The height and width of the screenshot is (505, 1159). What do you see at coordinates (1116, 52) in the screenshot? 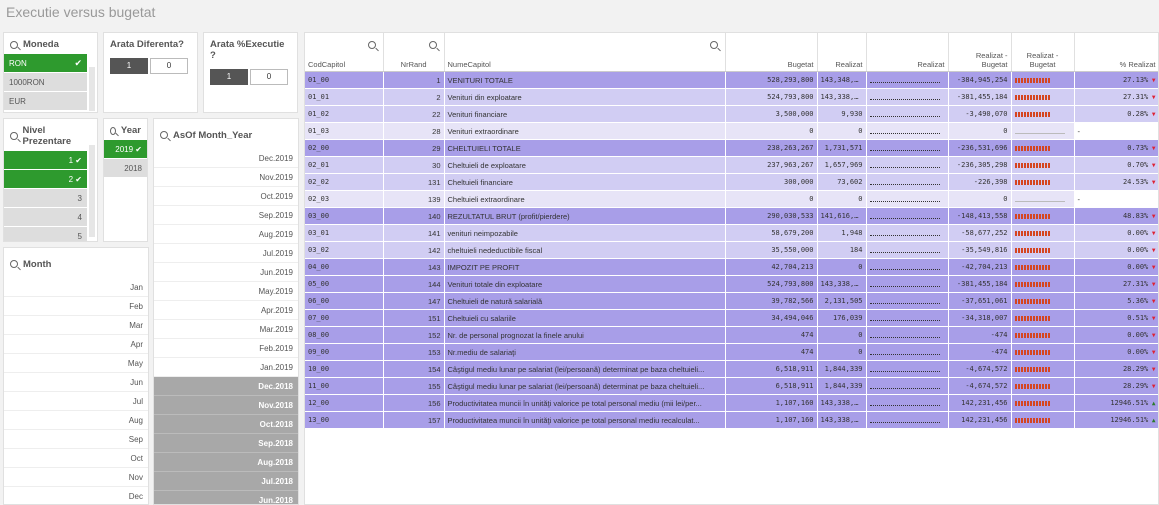
I see `col-header-pct: % Realizat` at bounding box center [1116, 52].